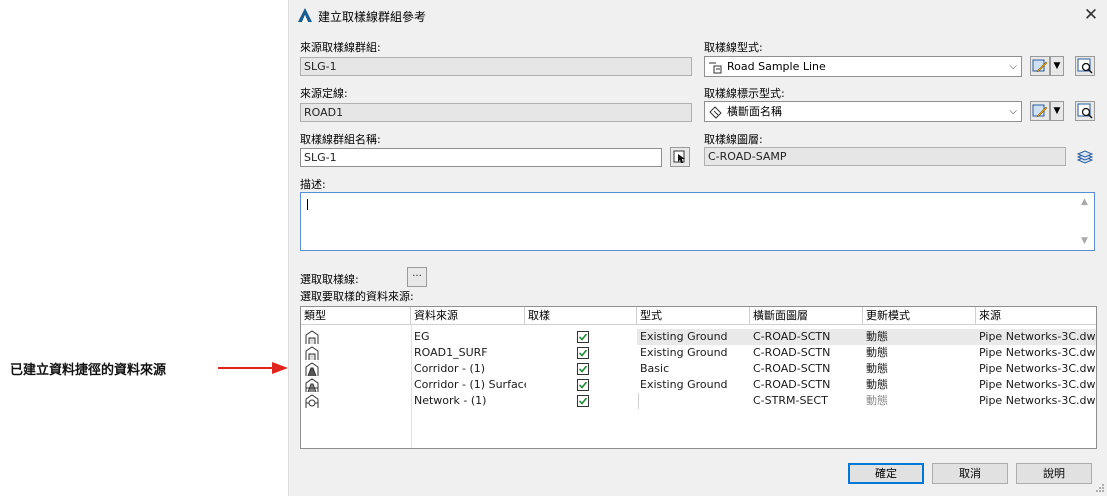 This screenshot has width=1107, height=496. Describe the element at coordinates (697, 221) in the screenshot. I see `description-textarea: ▲ ▼` at that location.